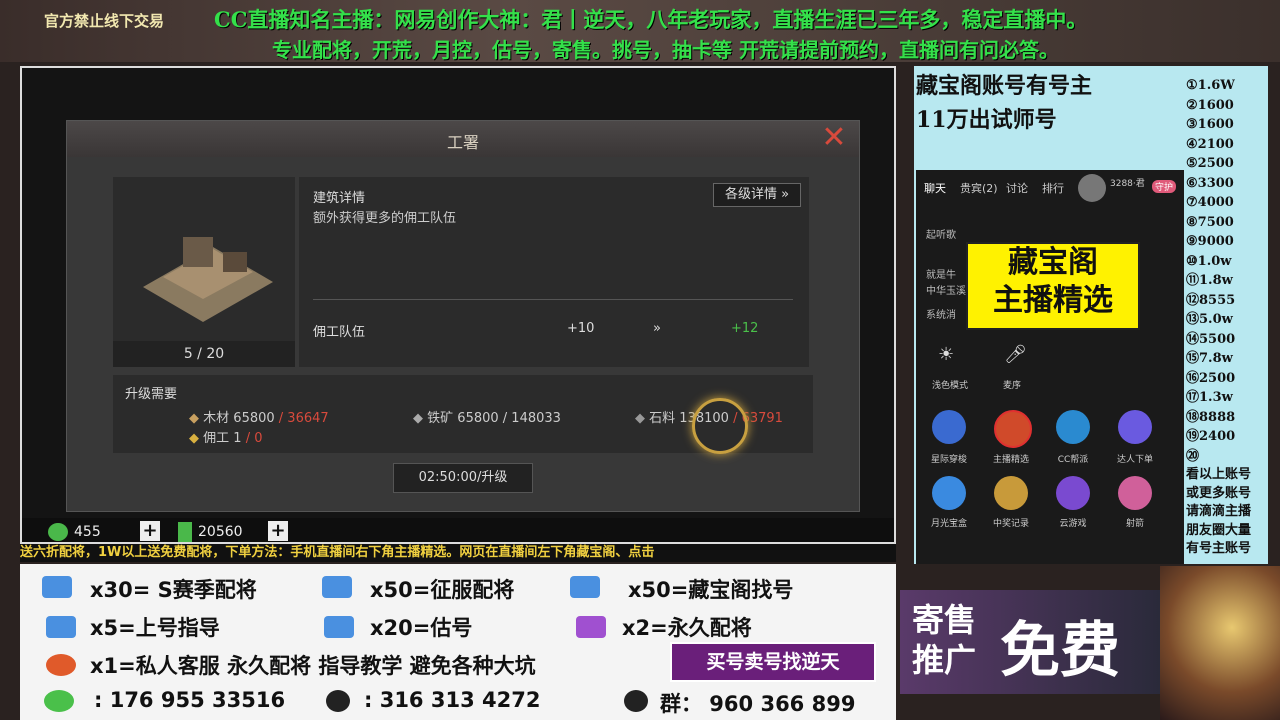 This screenshot has width=1280, height=720. I want to click on guard-button: 守护, so click(1164, 186).